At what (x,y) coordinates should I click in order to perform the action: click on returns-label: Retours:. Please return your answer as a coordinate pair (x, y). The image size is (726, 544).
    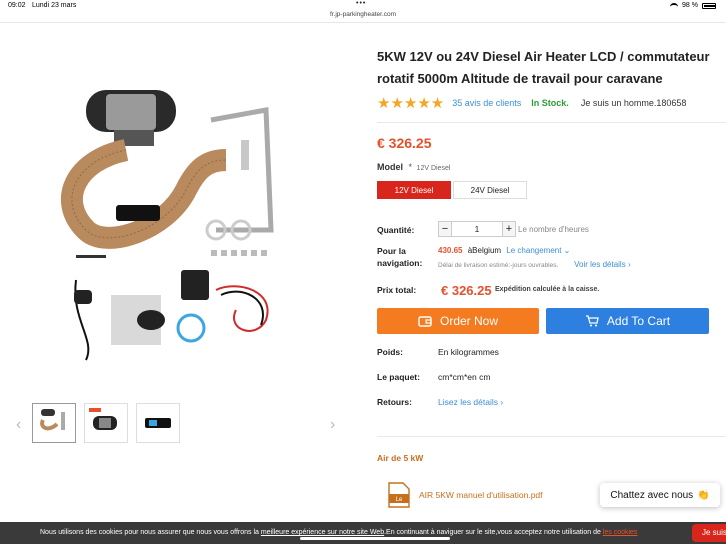
    Looking at the image, I should click on (394, 402).